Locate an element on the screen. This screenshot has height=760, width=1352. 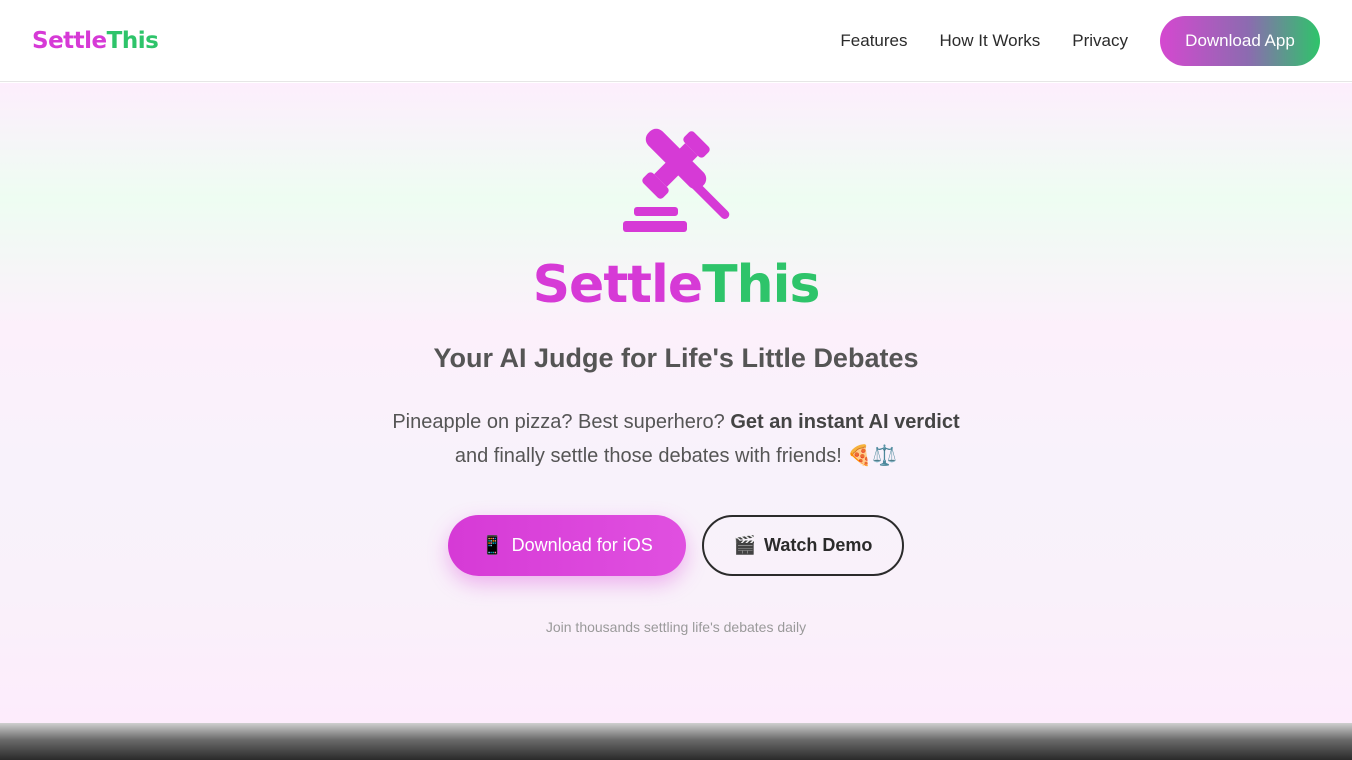
watch-demo-button: 🎬 Watch Demo is located at coordinates (803, 545).